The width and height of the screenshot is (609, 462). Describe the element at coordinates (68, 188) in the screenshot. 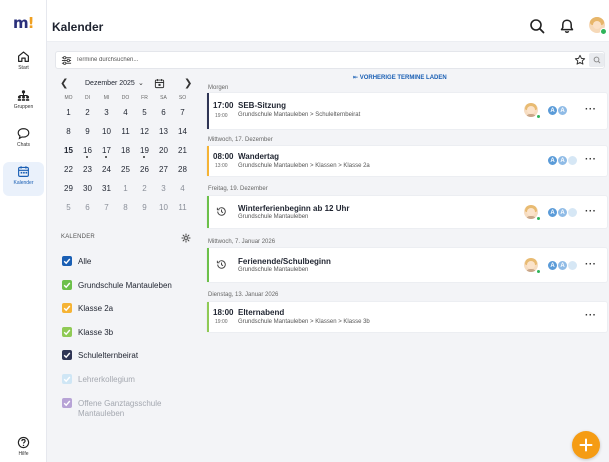

I see `calendar-day: 29` at that location.